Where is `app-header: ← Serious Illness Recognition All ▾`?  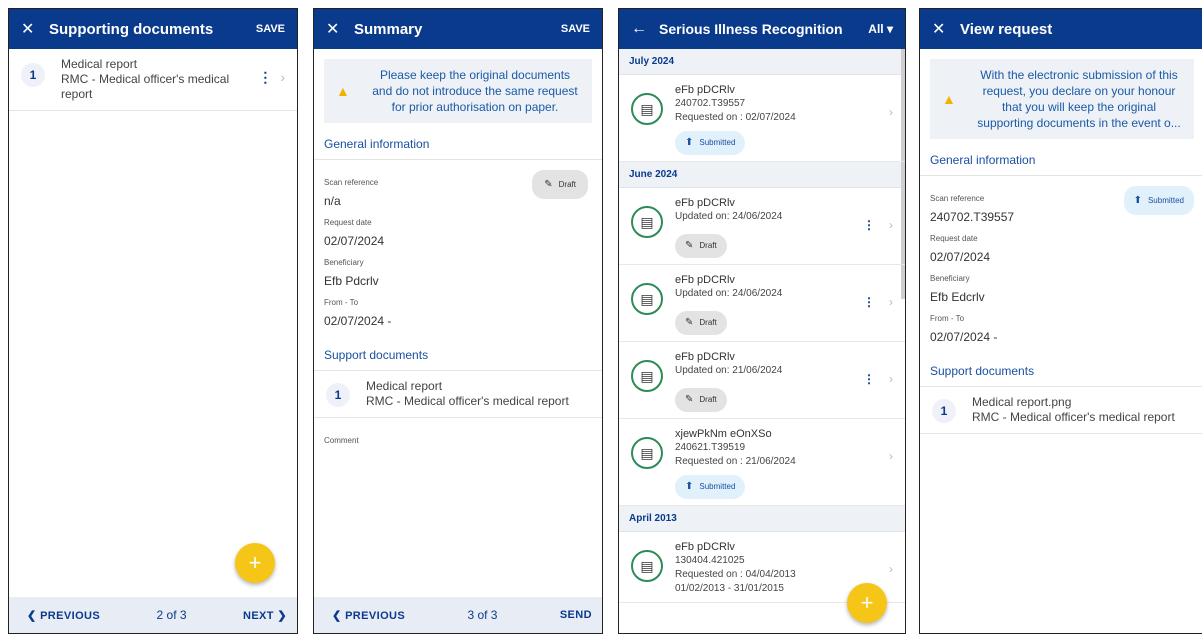 app-header: ← Serious Illness Recognition All ▾ is located at coordinates (762, 29).